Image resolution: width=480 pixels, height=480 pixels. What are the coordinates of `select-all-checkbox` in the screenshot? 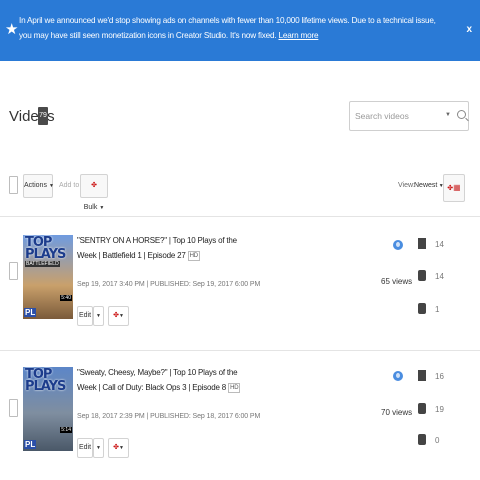 It's located at (13, 185).